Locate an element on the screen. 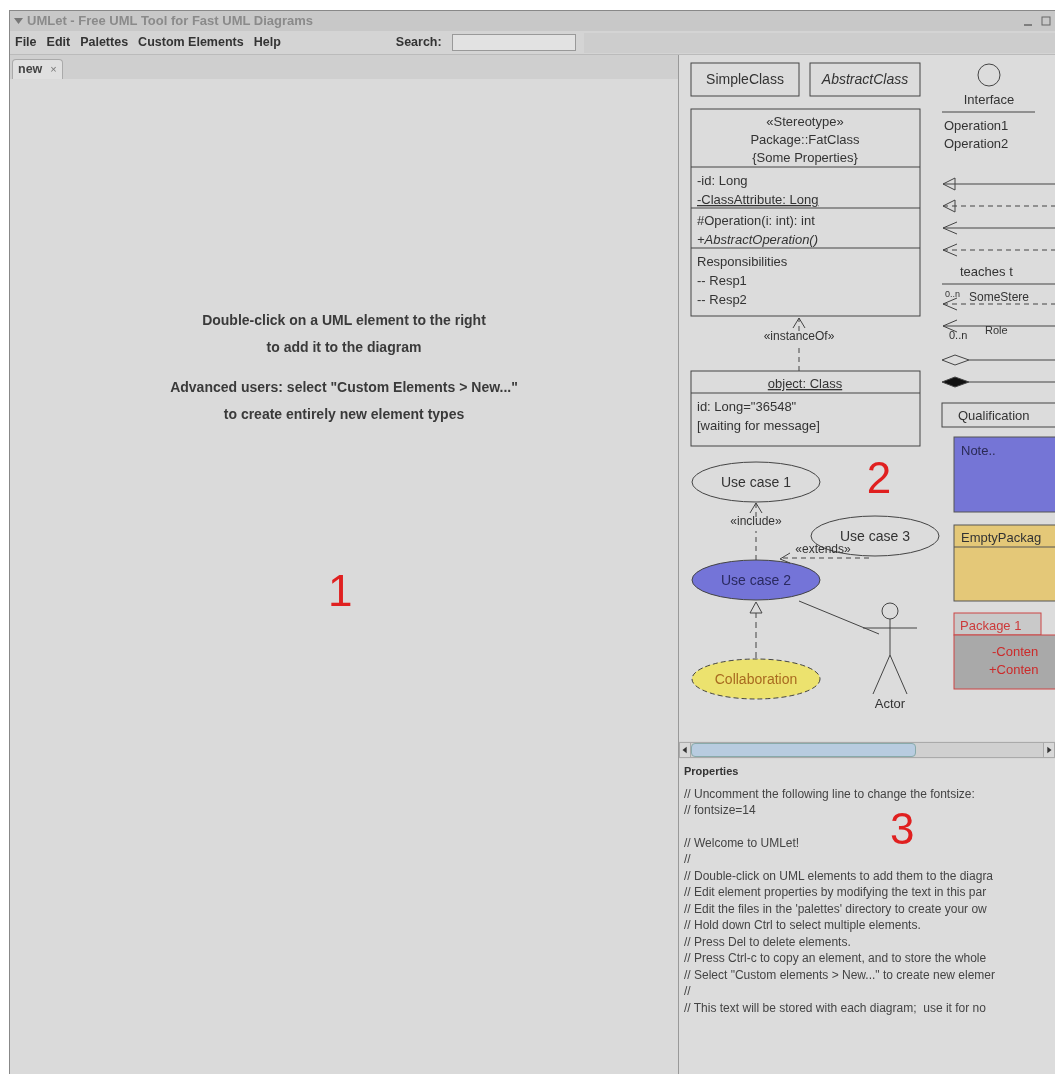  search-field is located at coordinates (513, 42).